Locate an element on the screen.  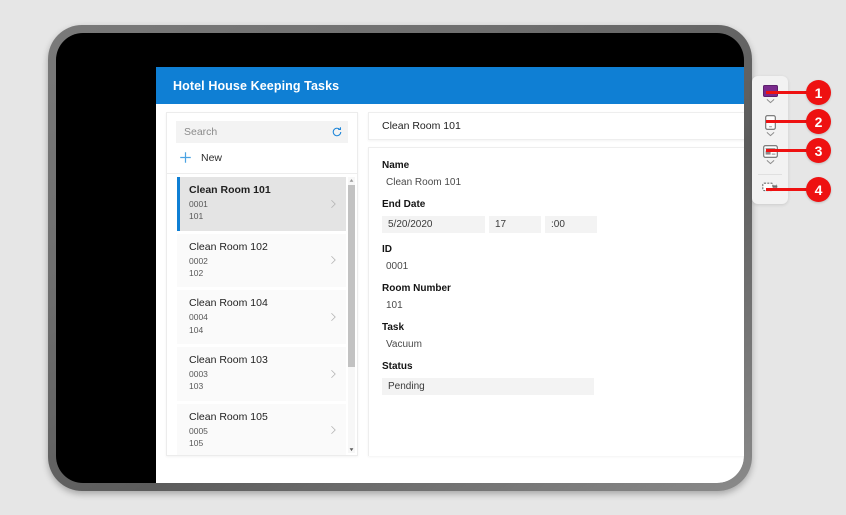
scroll-up-arrow-icon is located at coordinates (351, 180).